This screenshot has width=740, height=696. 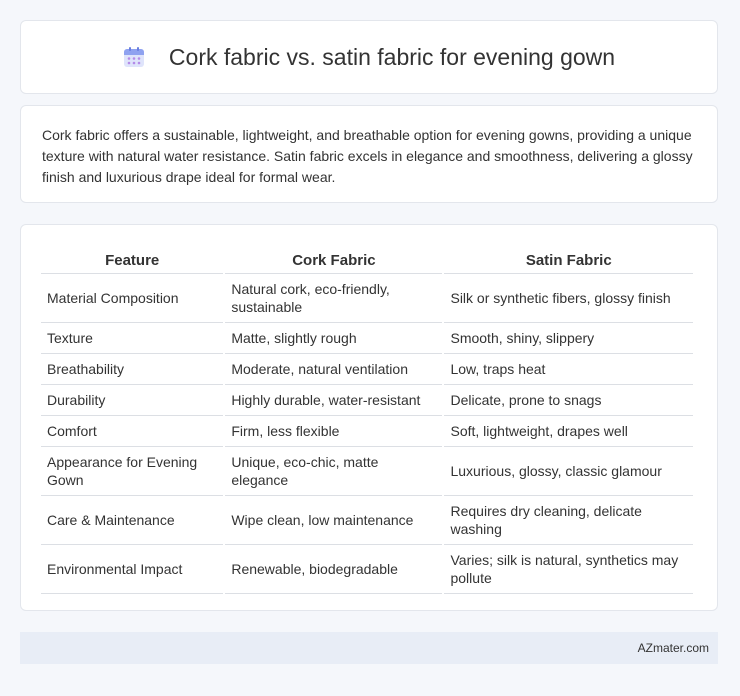 What do you see at coordinates (132, 569) in the screenshot?
I see `feature-cell: Environmental Impact` at bounding box center [132, 569].